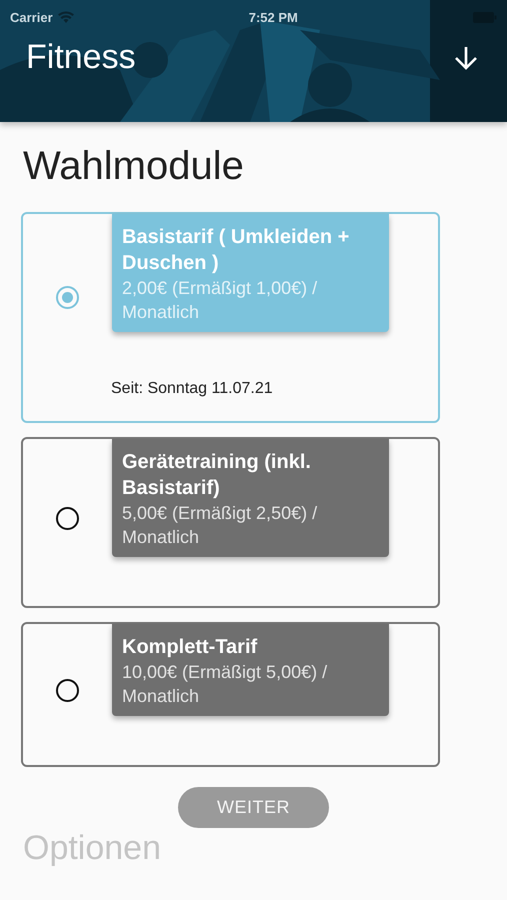 Image resolution: width=507 pixels, height=900 pixels. What do you see at coordinates (220, 525) in the screenshot?
I see `tariff-price: 5,00€ (Ermäßigt 2,50€) / Monatlich` at bounding box center [220, 525].